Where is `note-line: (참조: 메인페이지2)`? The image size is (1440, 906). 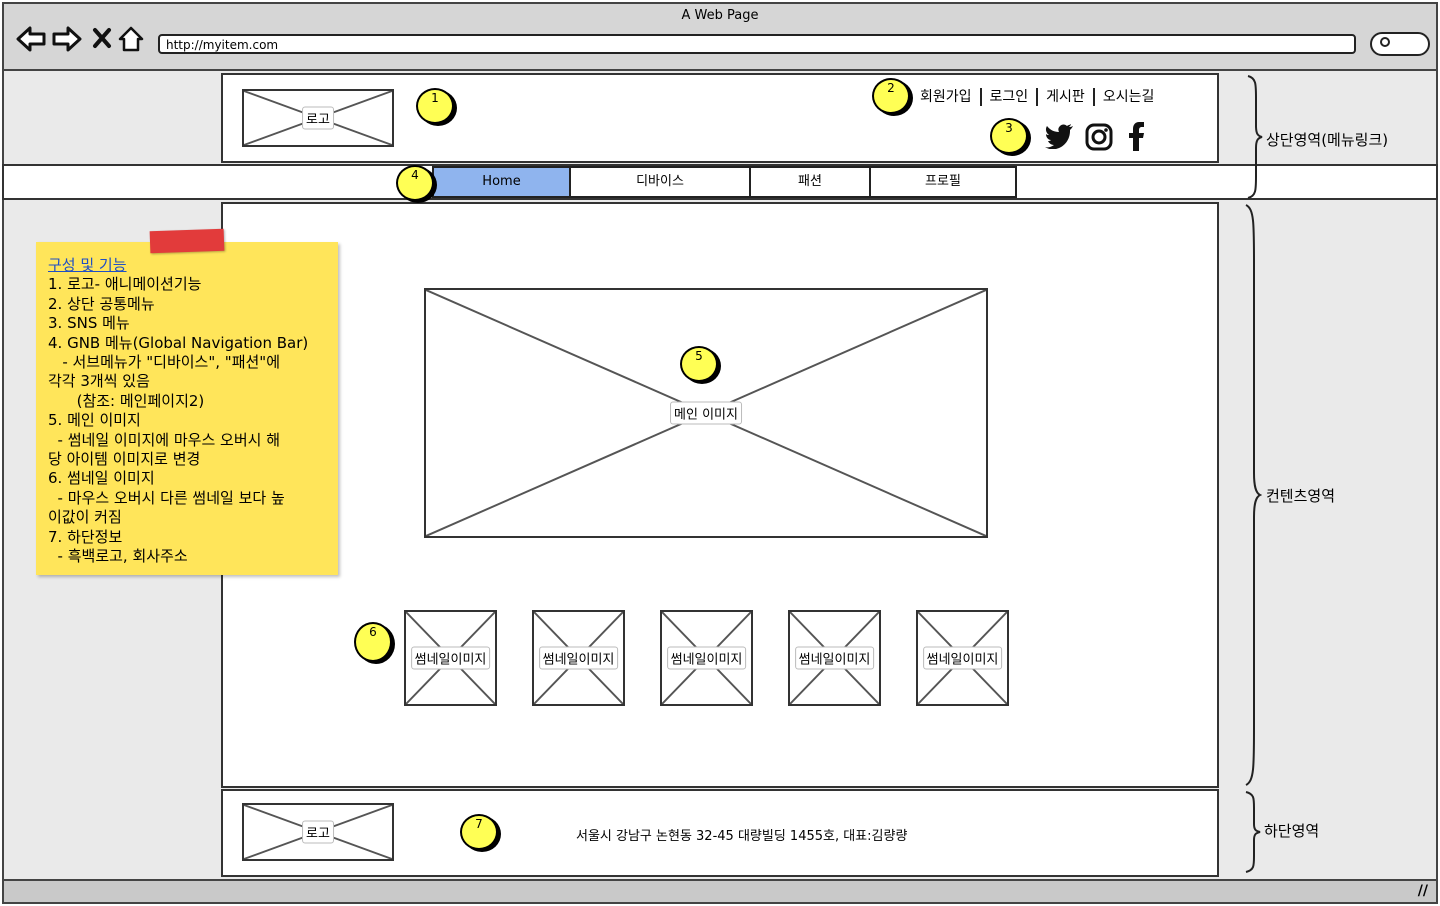
note-line: (참조: 메인페이지2) is located at coordinates (126, 400).